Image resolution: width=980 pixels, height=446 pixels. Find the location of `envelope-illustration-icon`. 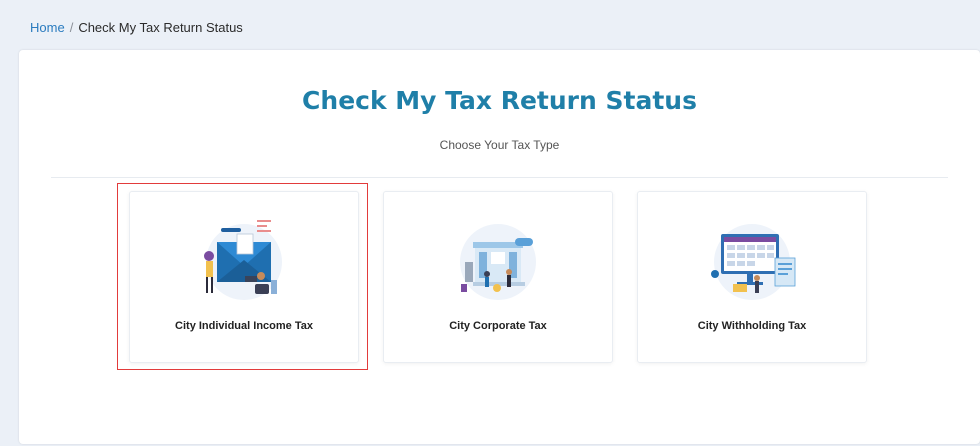

envelope-illustration-icon is located at coordinates (243, 260).